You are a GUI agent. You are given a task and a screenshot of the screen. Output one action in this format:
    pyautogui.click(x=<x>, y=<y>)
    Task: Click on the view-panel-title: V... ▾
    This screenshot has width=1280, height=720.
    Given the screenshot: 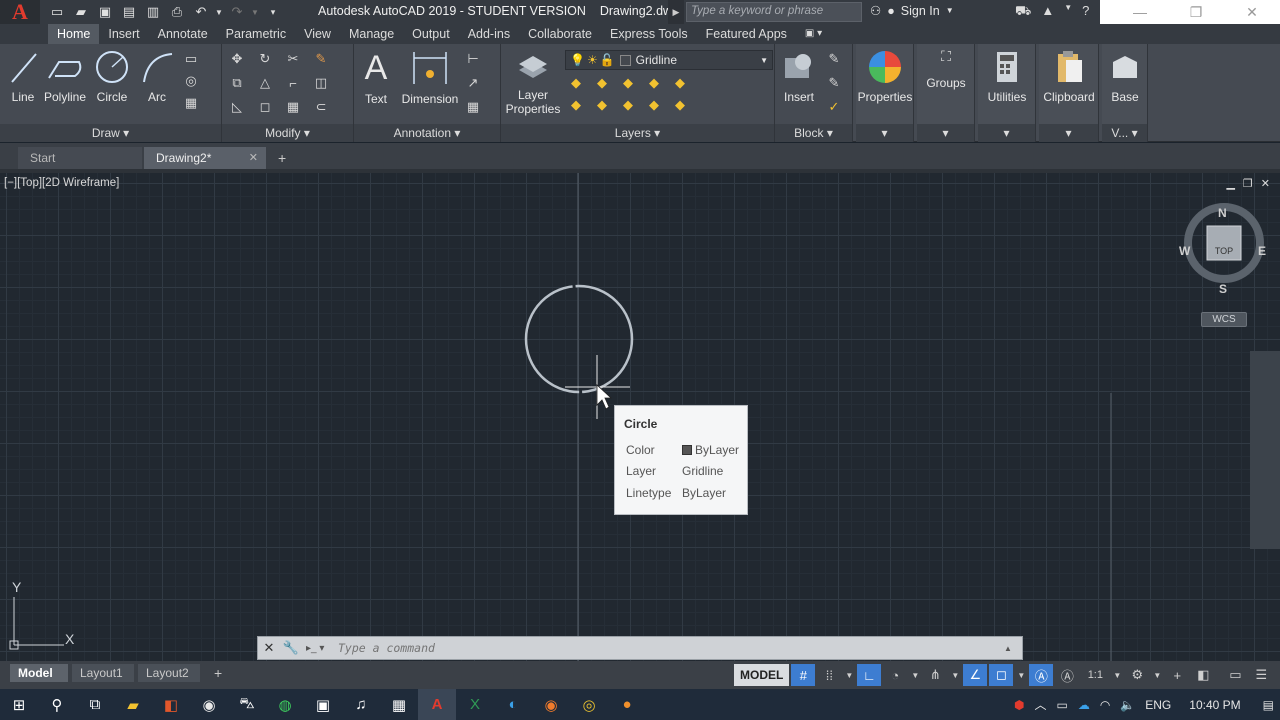 What is the action you would take?
    pyautogui.click(x=1124, y=133)
    